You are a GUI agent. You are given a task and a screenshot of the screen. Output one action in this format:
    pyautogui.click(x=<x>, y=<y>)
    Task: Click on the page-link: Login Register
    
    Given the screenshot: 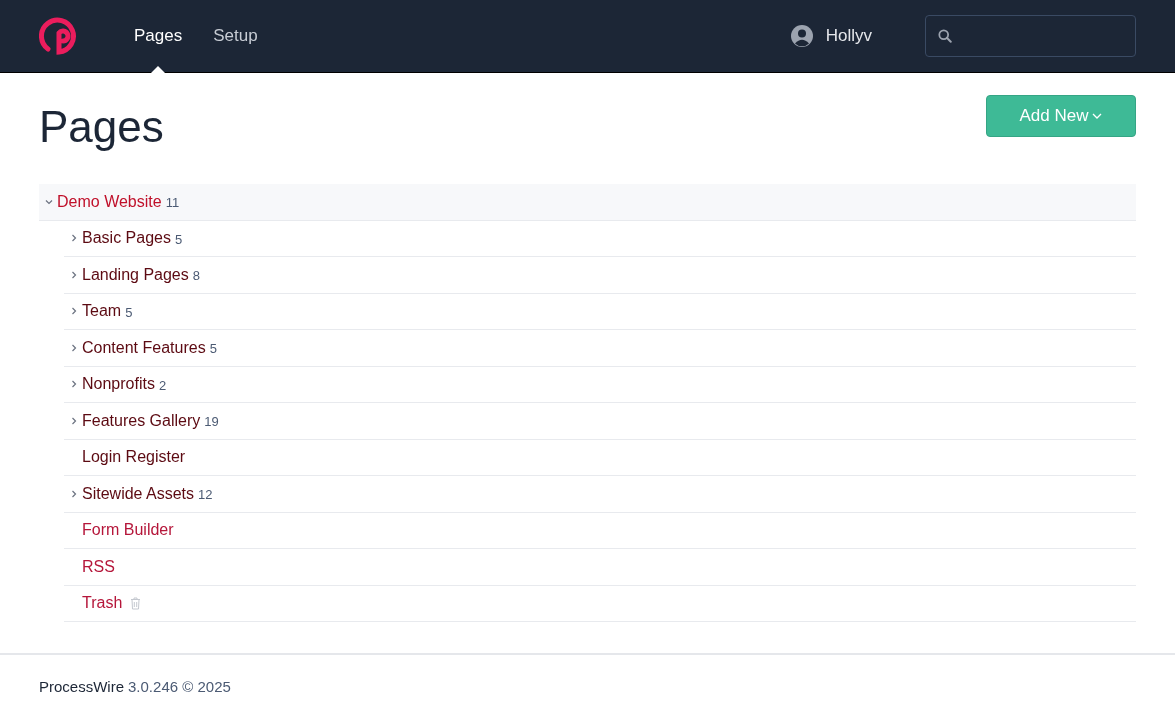 What is the action you would take?
    pyautogui.click(x=134, y=457)
    